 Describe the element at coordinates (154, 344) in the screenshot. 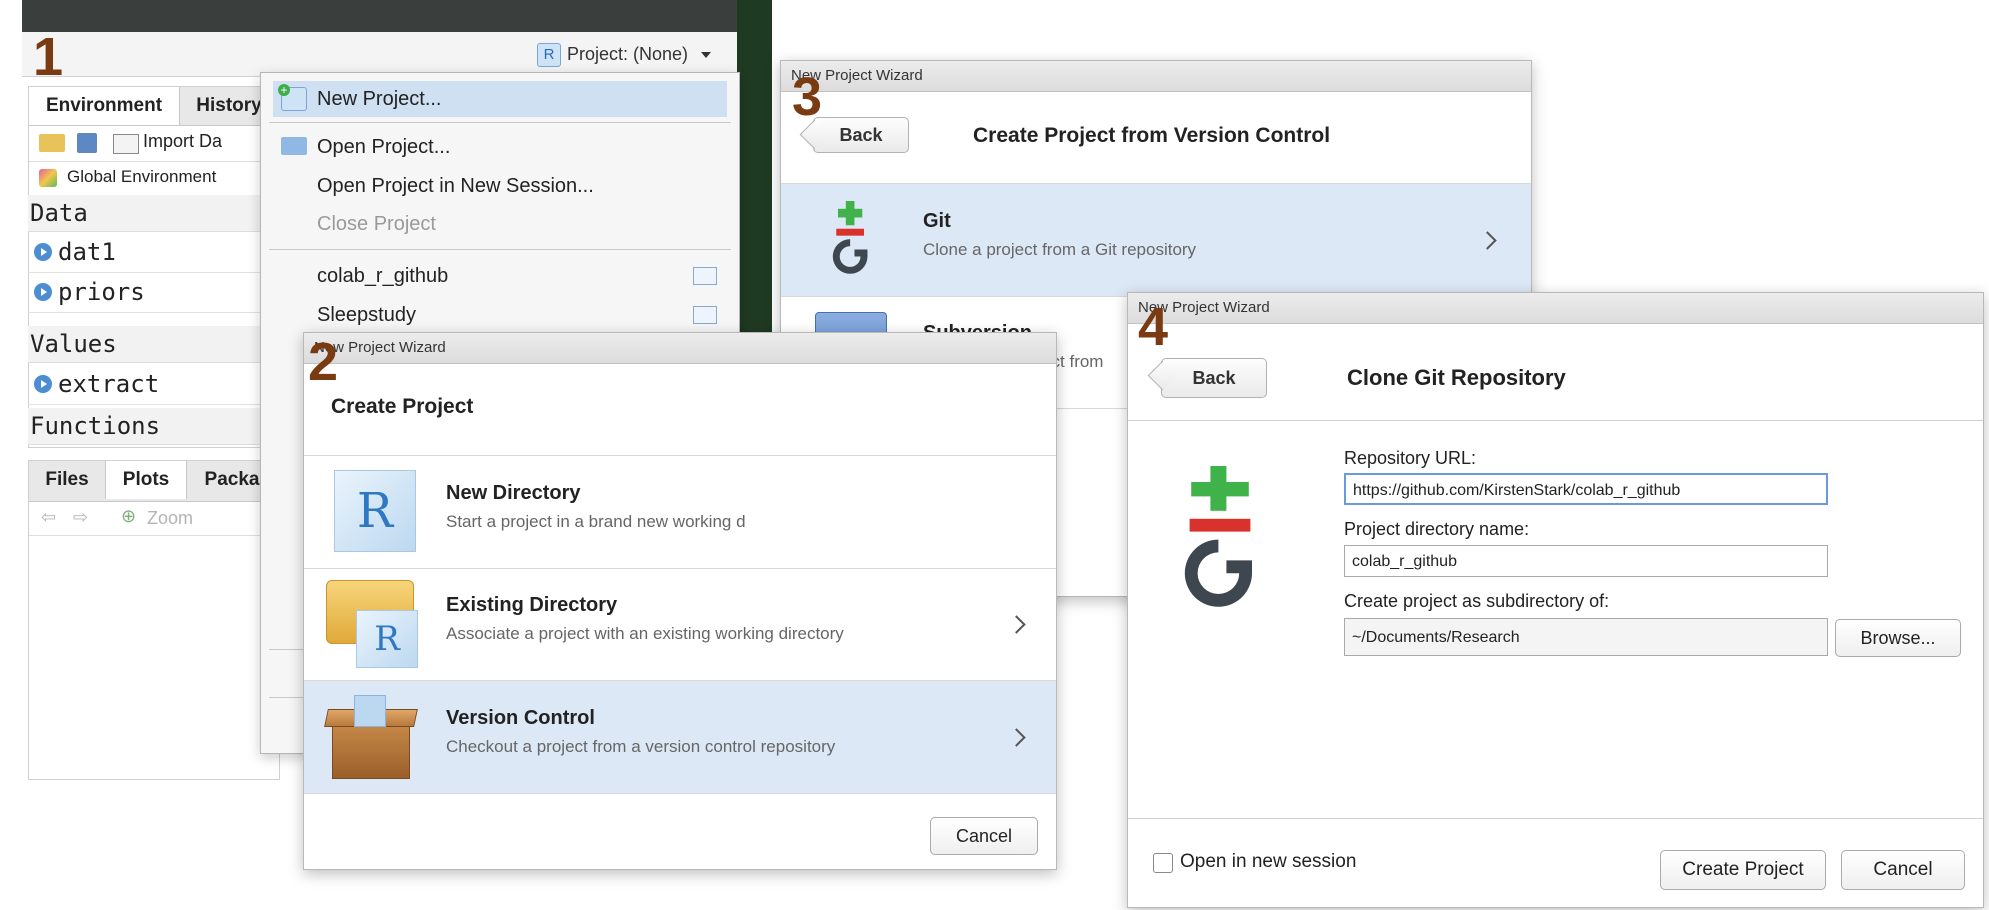

I see `section-values: Values` at that location.